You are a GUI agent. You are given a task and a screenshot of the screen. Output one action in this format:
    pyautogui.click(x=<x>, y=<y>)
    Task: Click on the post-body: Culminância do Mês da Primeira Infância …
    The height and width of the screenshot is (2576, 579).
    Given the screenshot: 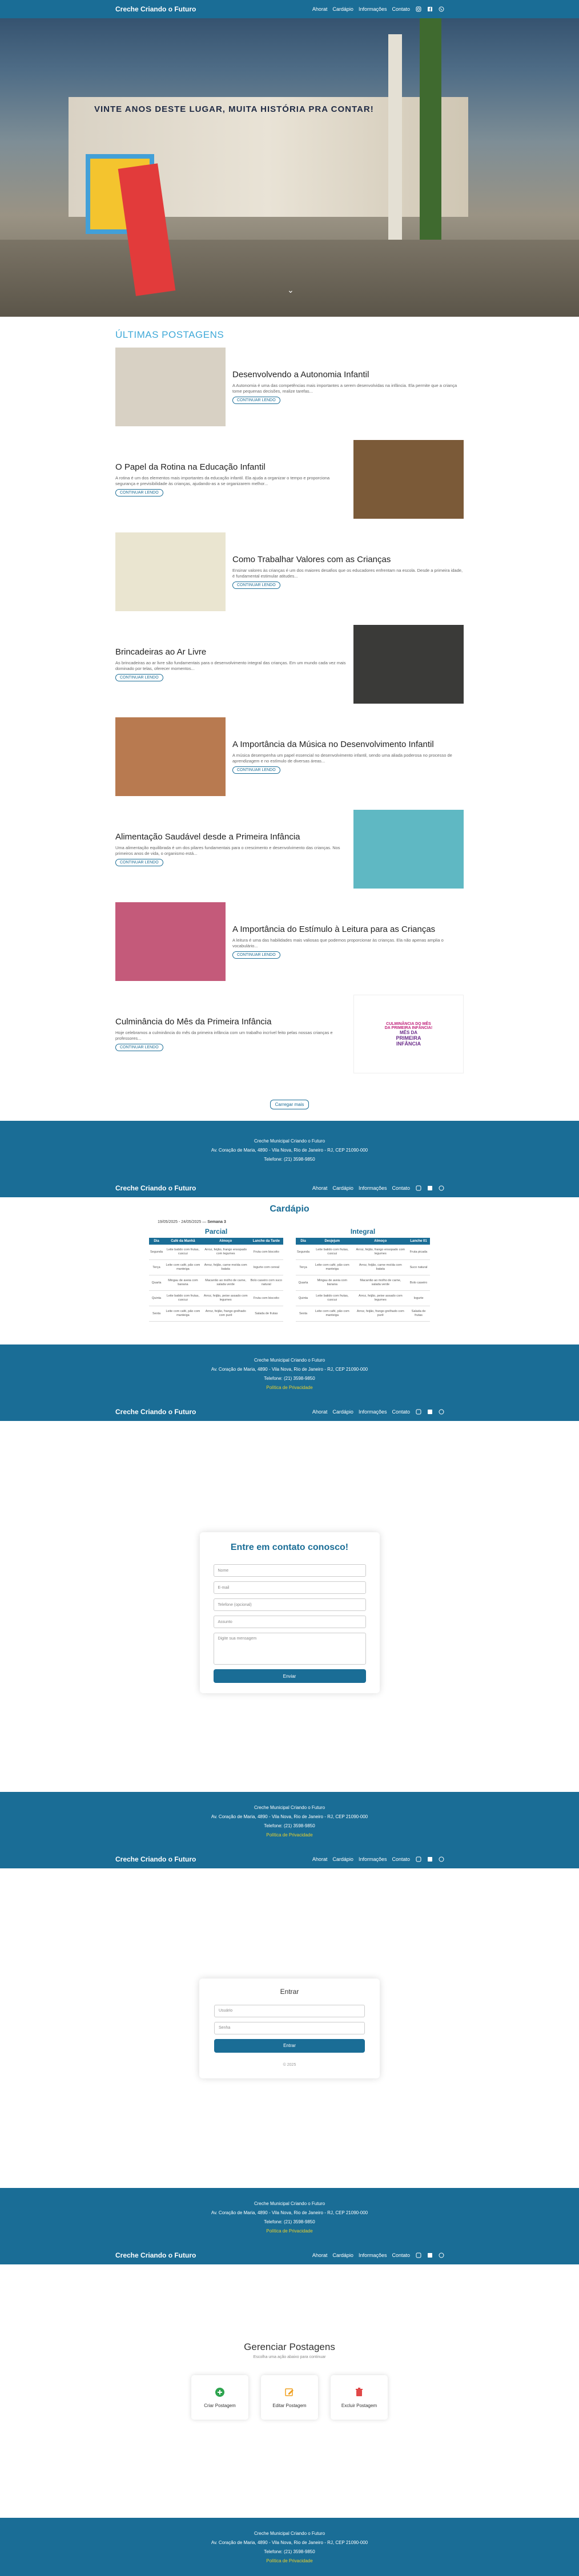 What is the action you would take?
    pyautogui.click(x=231, y=1034)
    